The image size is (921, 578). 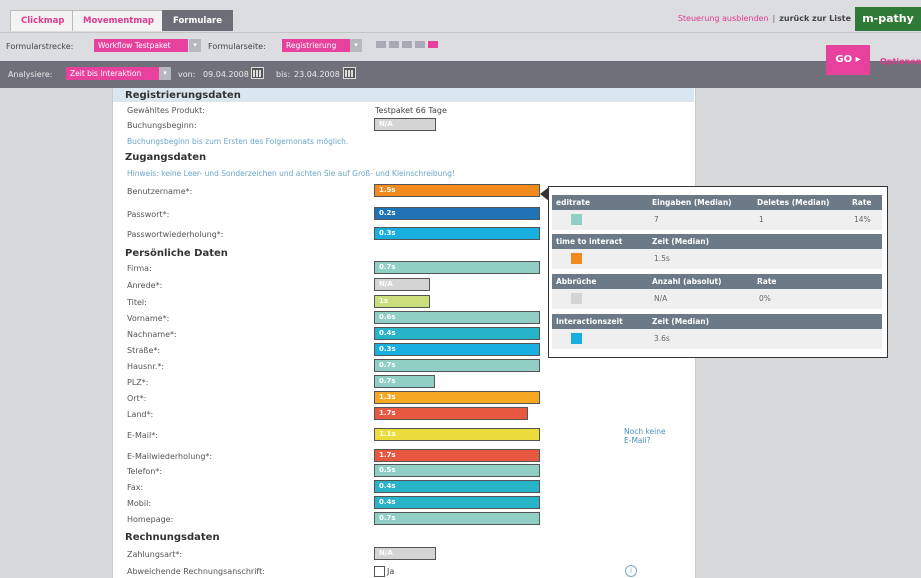 What do you see at coordinates (379, 571) in the screenshot?
I see `alt-address-checkbox` at bounding box center [379, 571].